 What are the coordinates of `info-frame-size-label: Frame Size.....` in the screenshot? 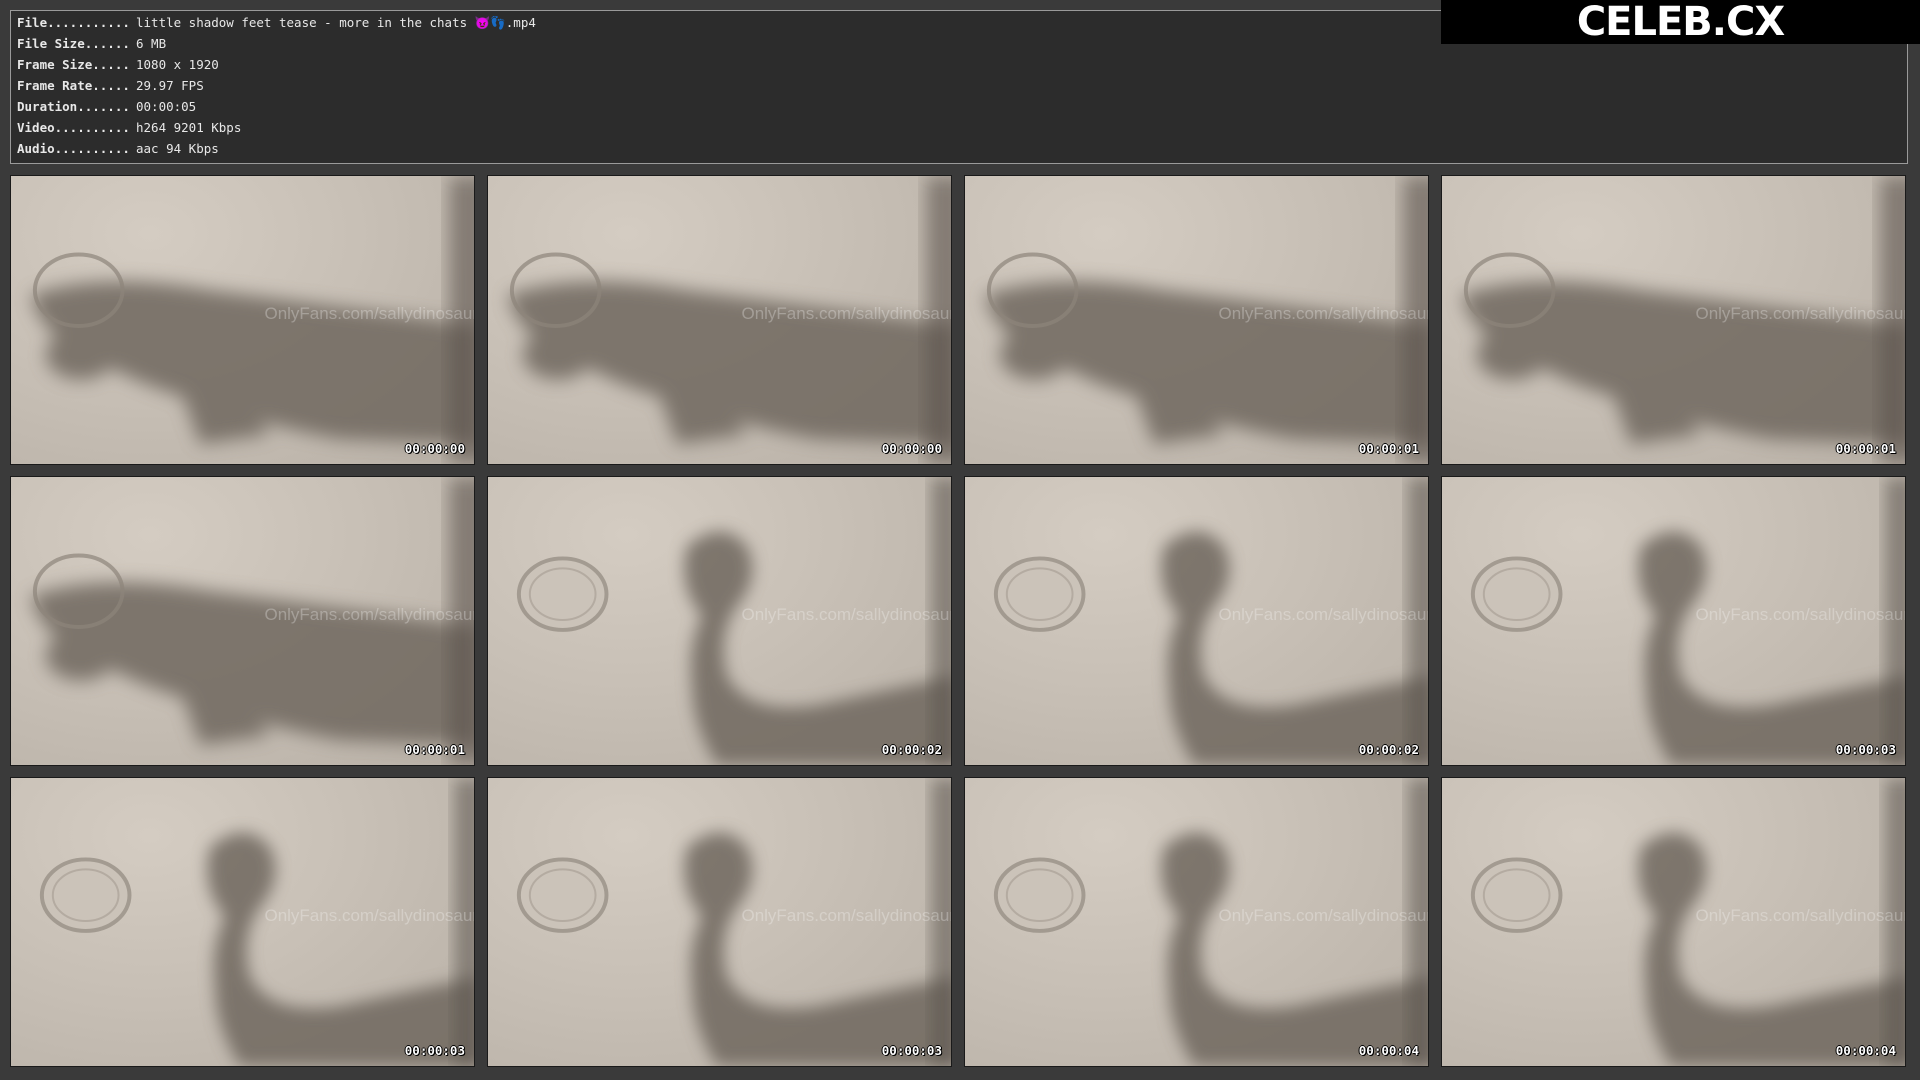 It's located at (73, 64).